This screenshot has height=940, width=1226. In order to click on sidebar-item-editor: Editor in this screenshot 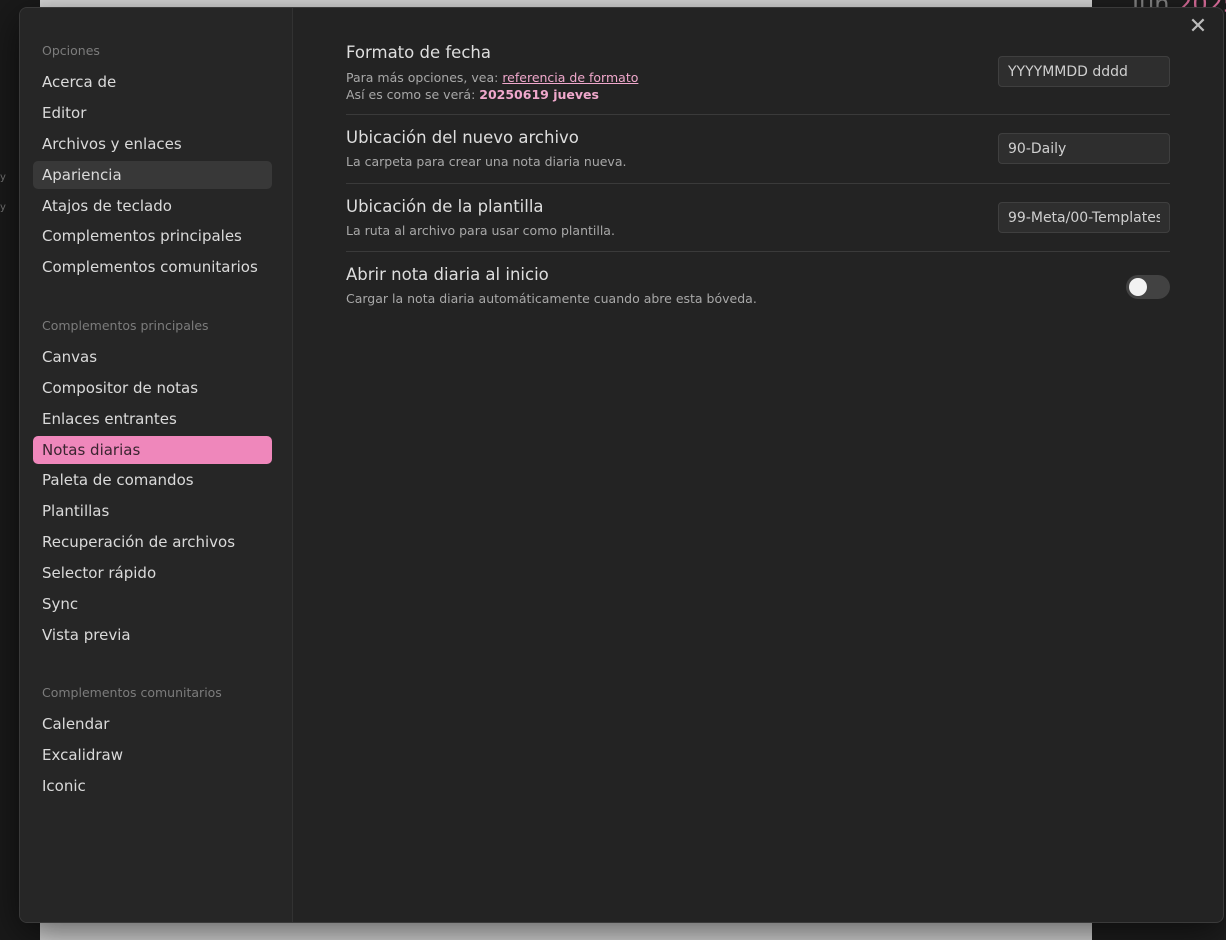, I will do `click(152, 113)`.